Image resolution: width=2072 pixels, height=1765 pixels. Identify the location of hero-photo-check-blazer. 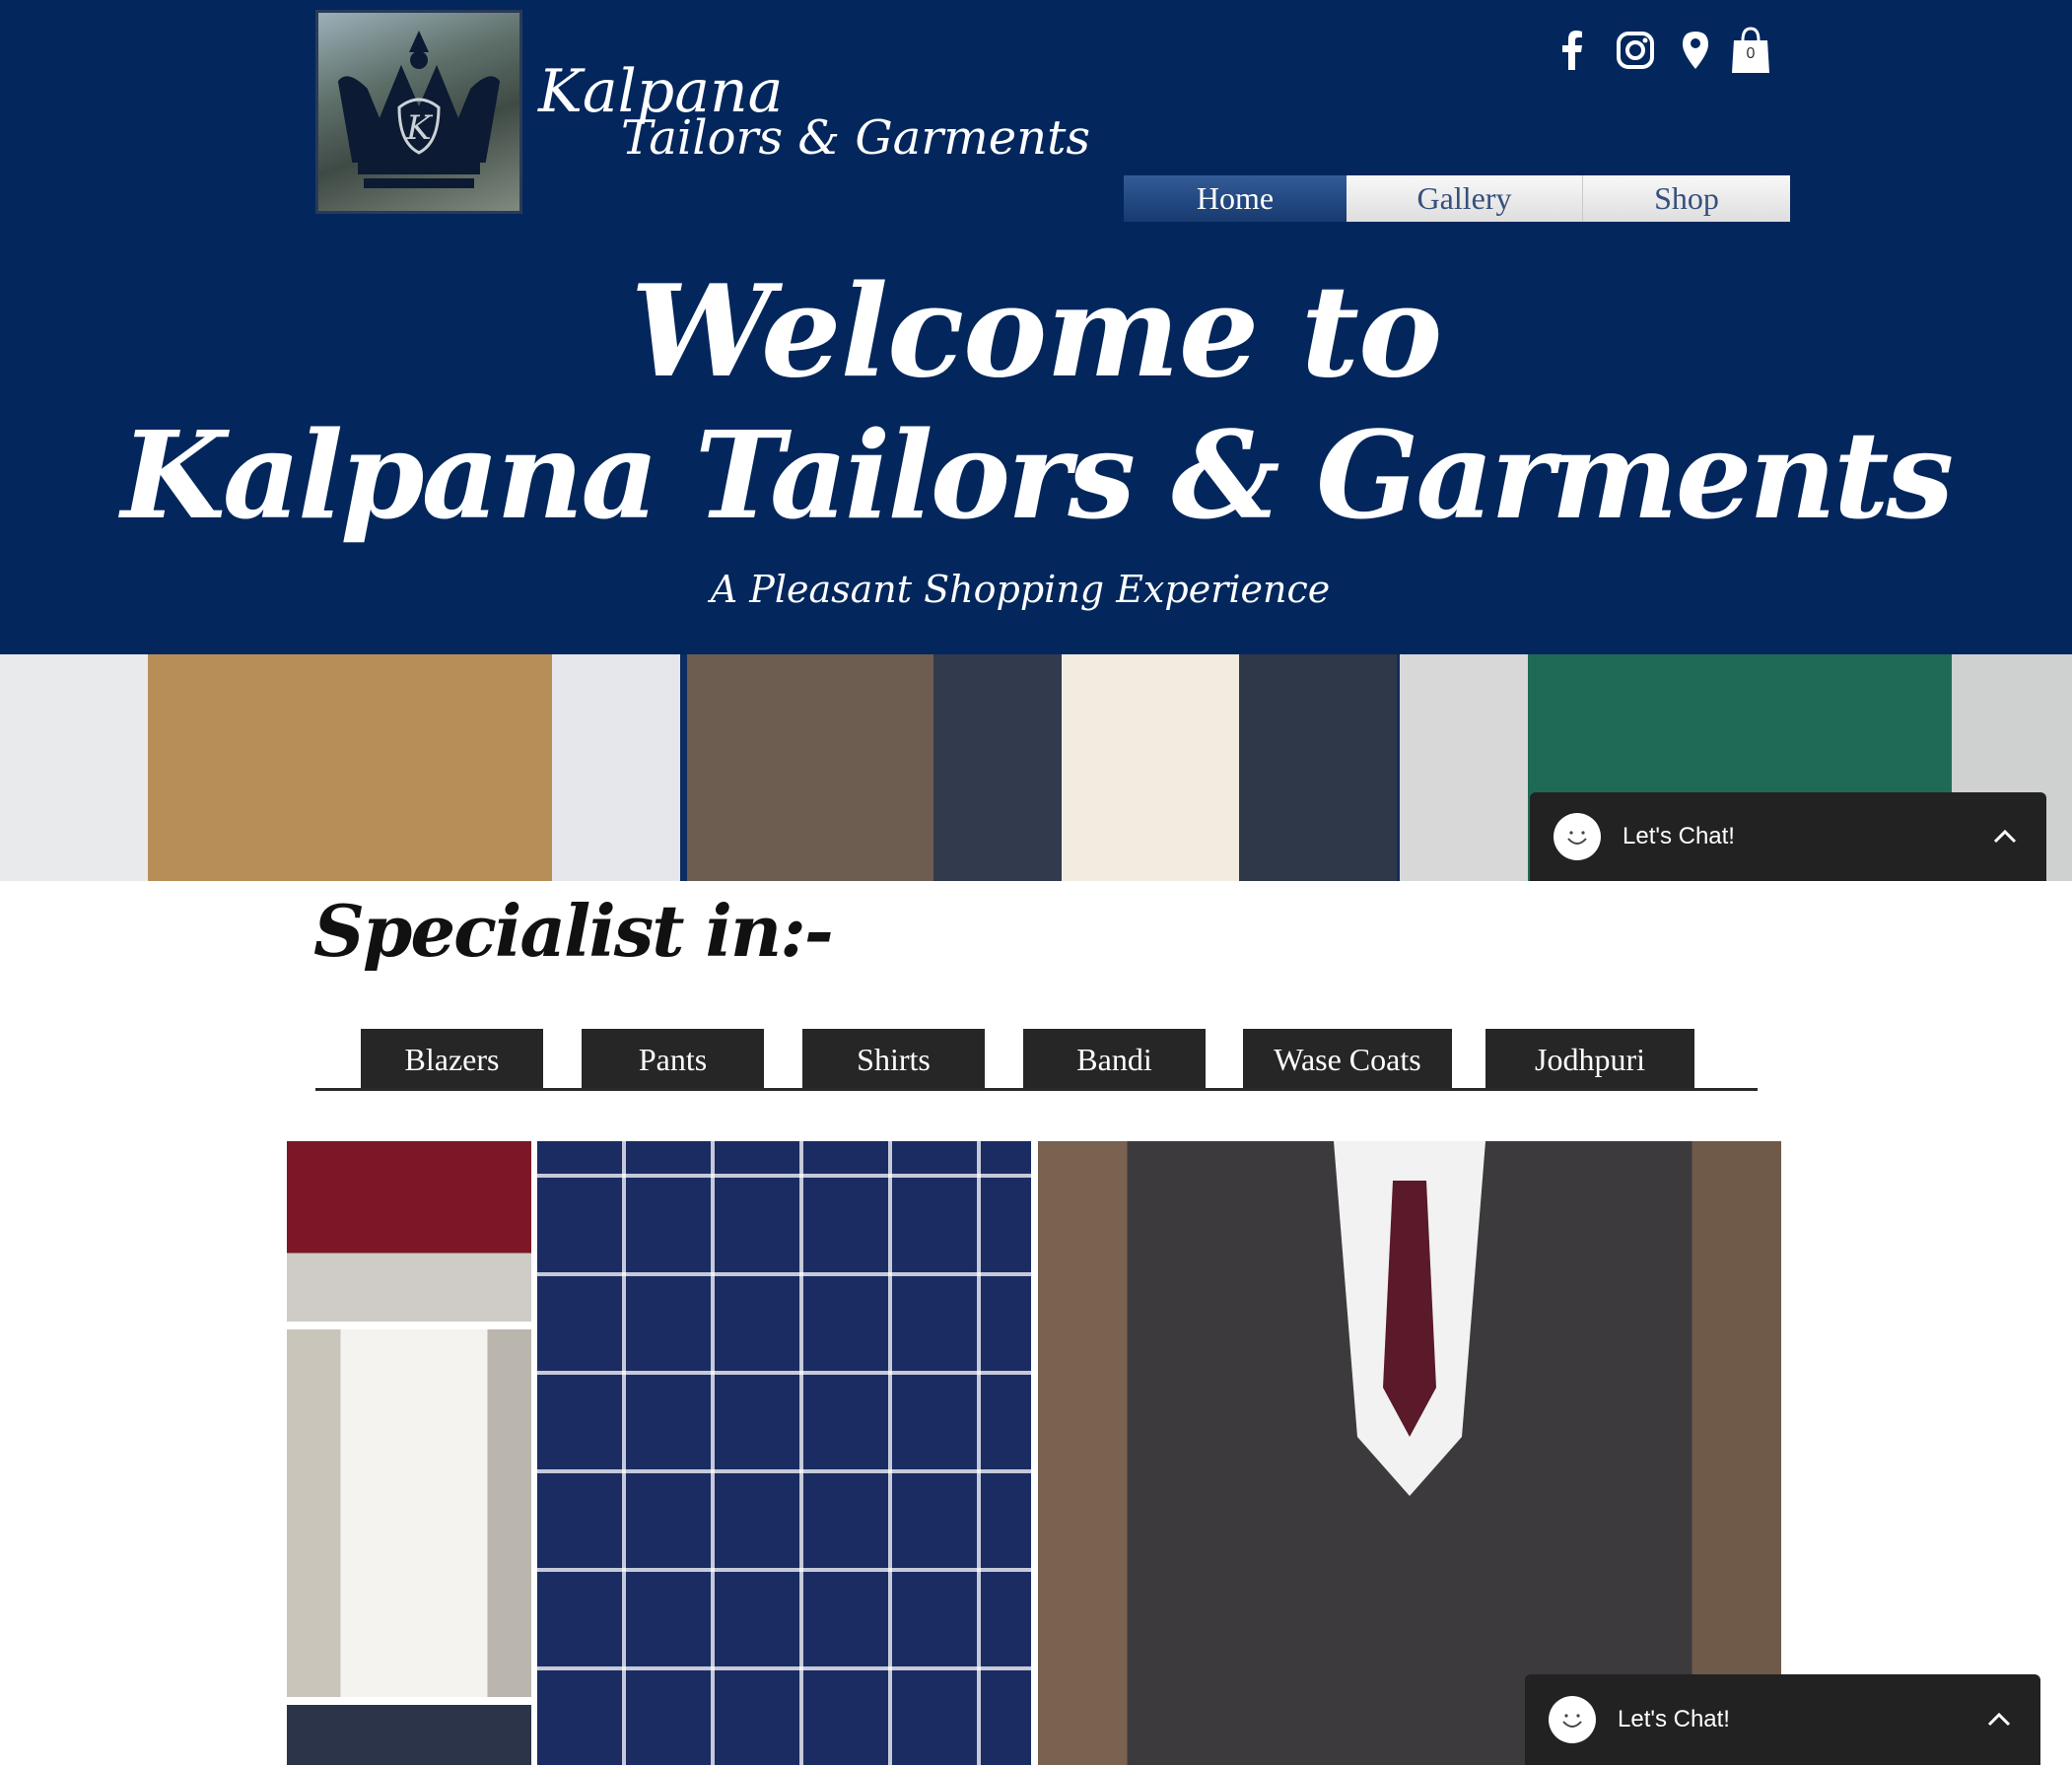
(1042, 767).